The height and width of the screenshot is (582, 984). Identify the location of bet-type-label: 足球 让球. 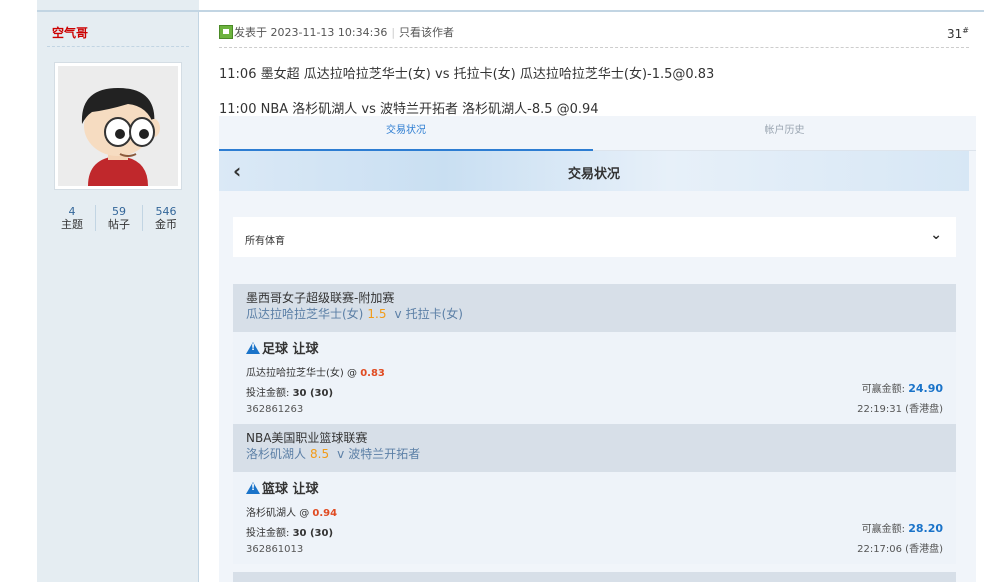
(290, 349).